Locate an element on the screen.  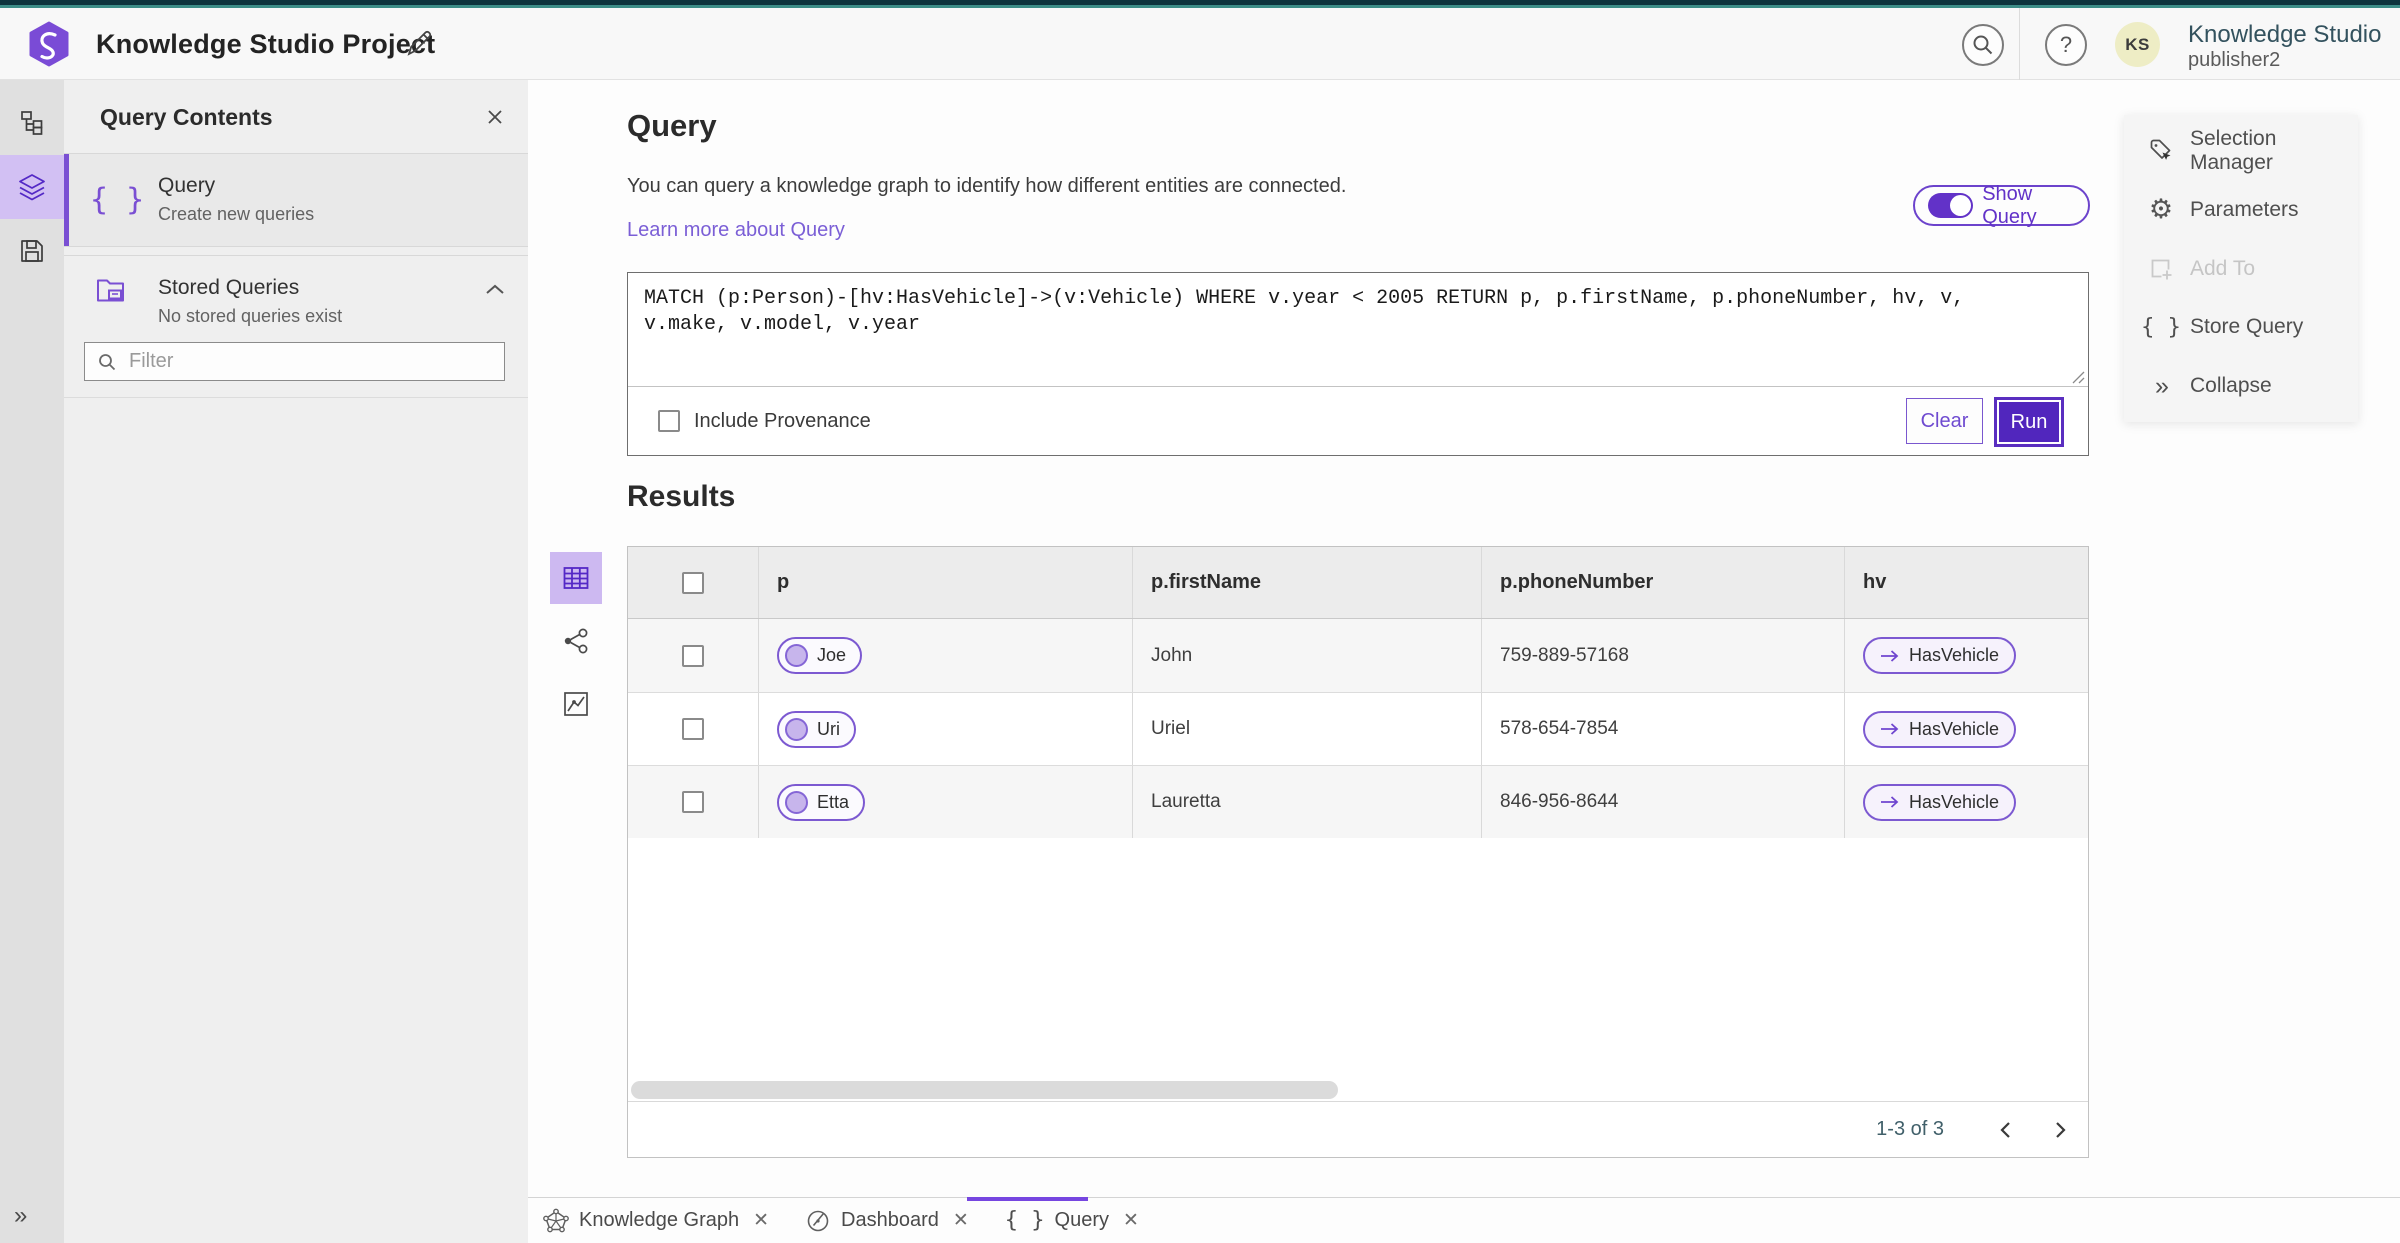
show-query-toggle: Show Query is located at coordinates (2001, 205).